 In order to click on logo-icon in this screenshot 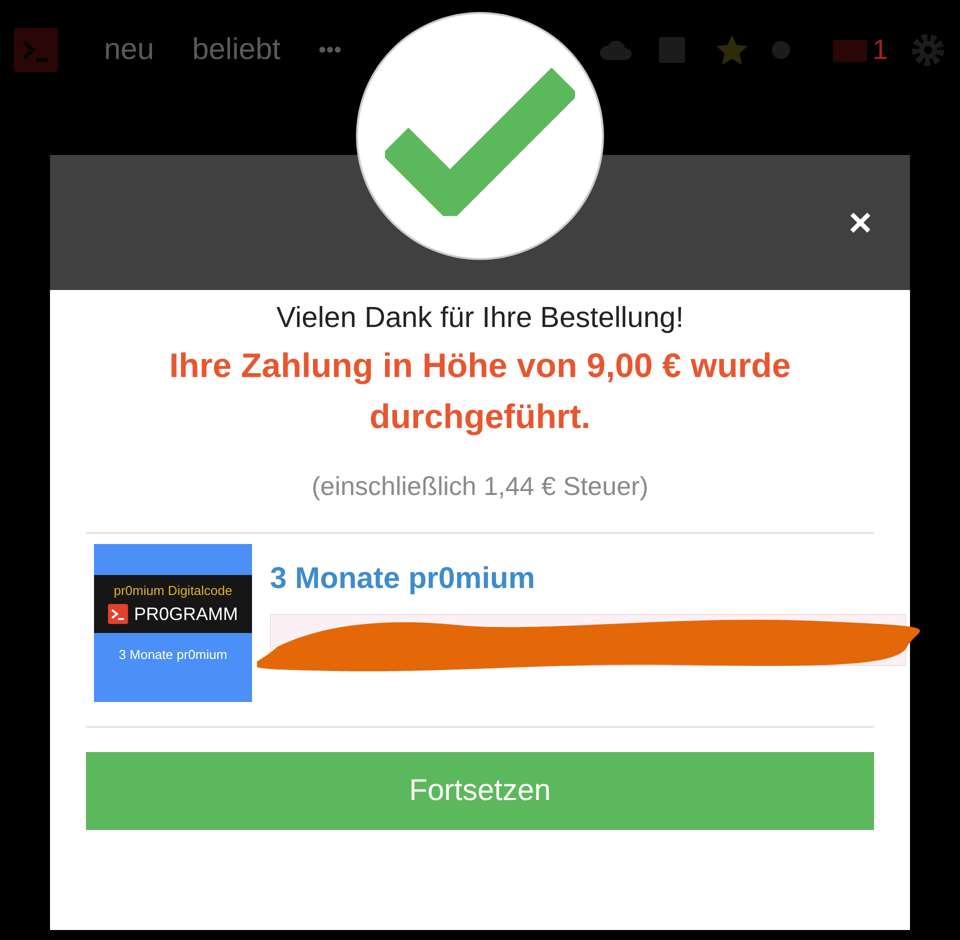, I will do `click(36, 50)`.